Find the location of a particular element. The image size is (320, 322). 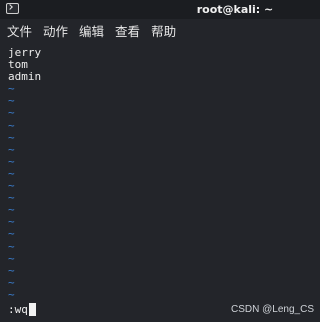

terminal-icon is located at coordinates (12, 8).